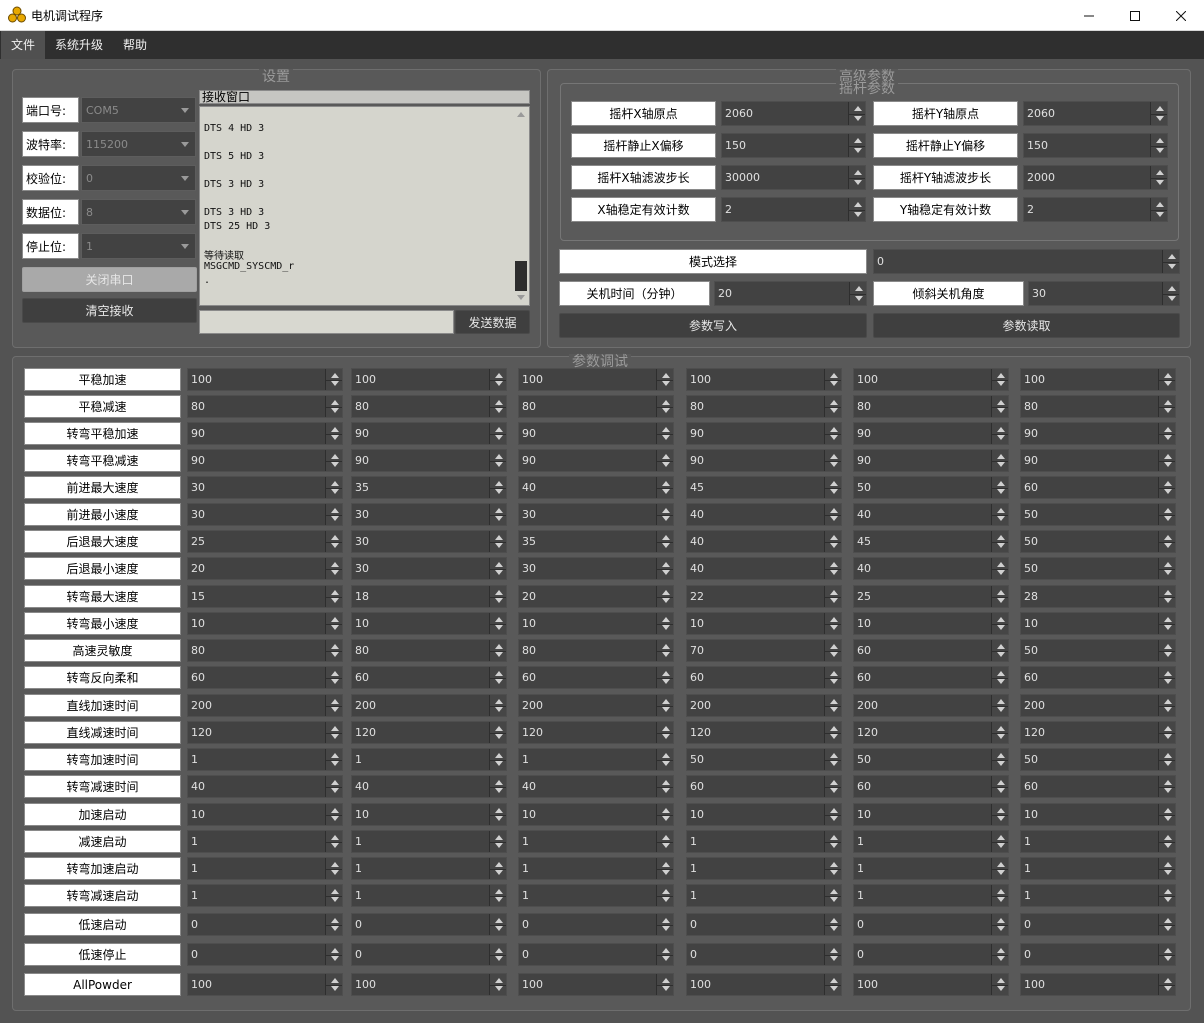 Image resolution: width=1204 pixels, height=1023 pixels. What do you see at coordinates (109, 279) in the screenshot?
I see `close-port-button: 关闭串口` at bounding box center [109, 279].